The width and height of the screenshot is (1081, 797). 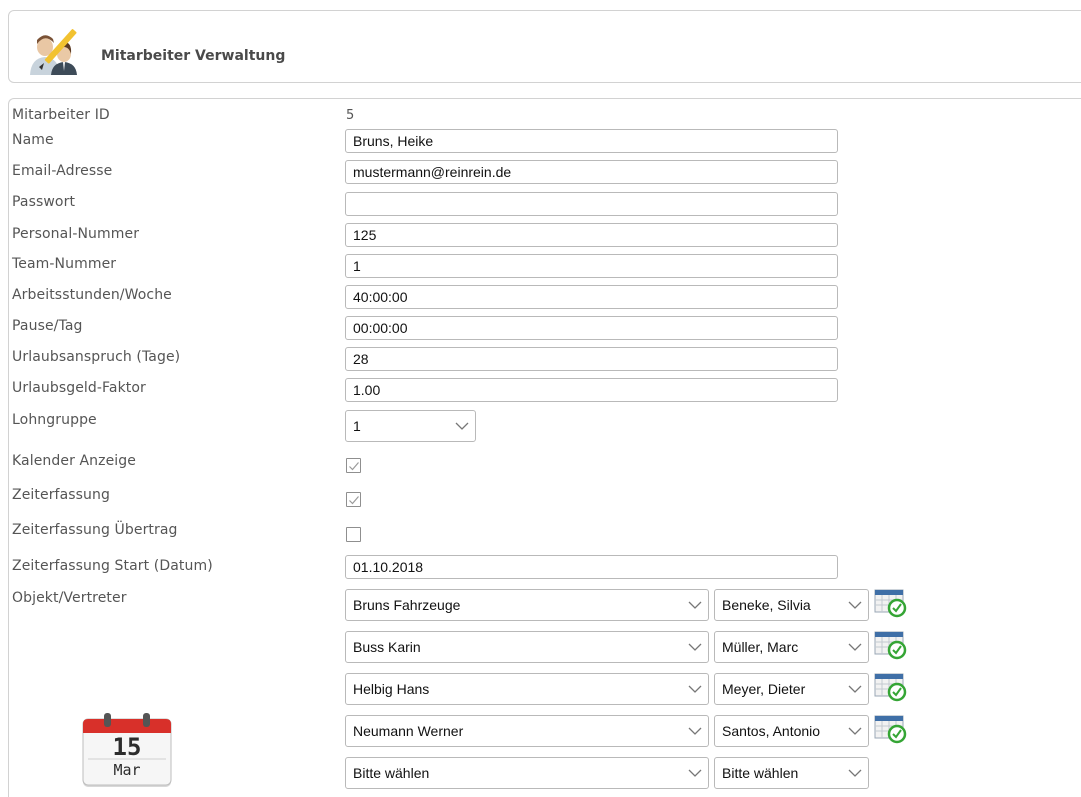 What do you see at coordinates (350, 115) in the screenshot?
I see `employee-id-value: 5` at bounding box center [350, 115].